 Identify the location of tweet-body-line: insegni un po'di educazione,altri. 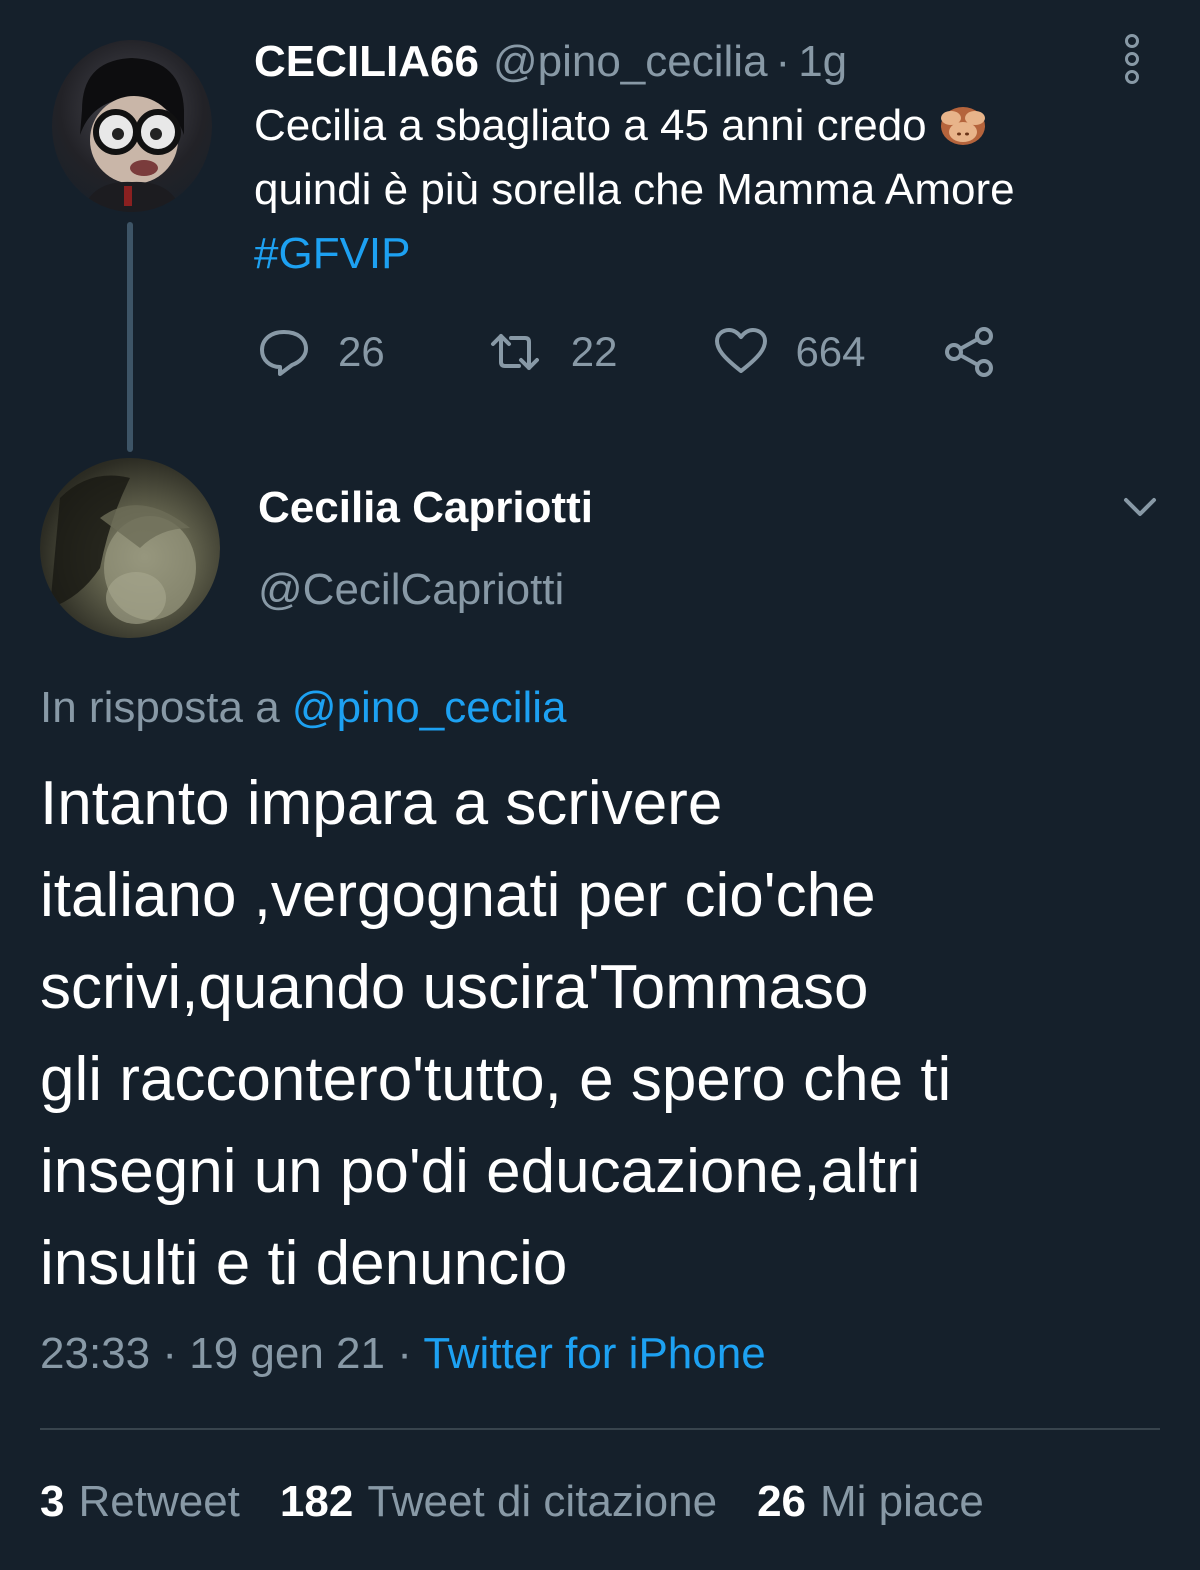
(480, 1171).